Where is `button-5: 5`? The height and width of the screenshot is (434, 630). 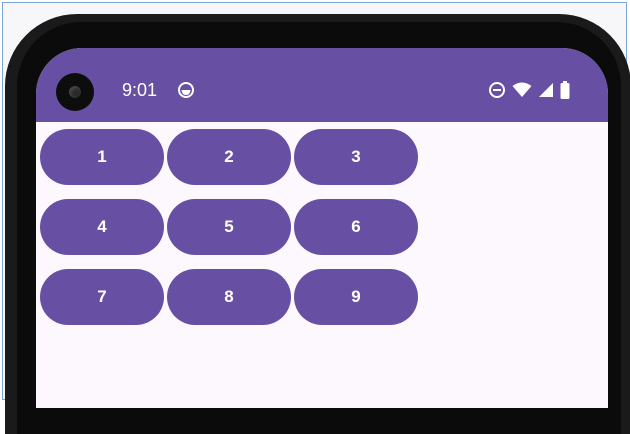
button-5: 5 is located at coordinates (229, 227).